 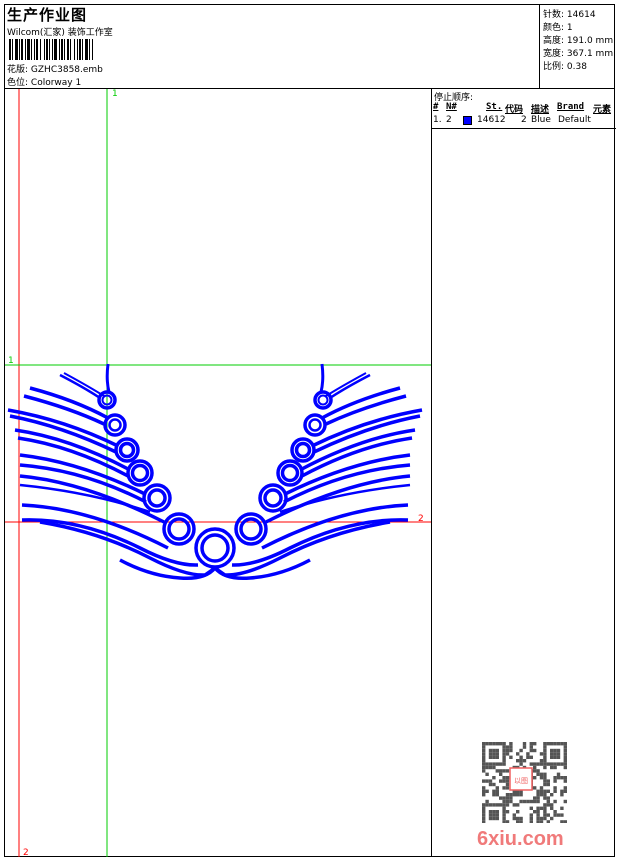 What do you see at coordinates (47, 15) in the screenshot?
I see `page-title: 生产作业图` at bounding box center [47, 15].